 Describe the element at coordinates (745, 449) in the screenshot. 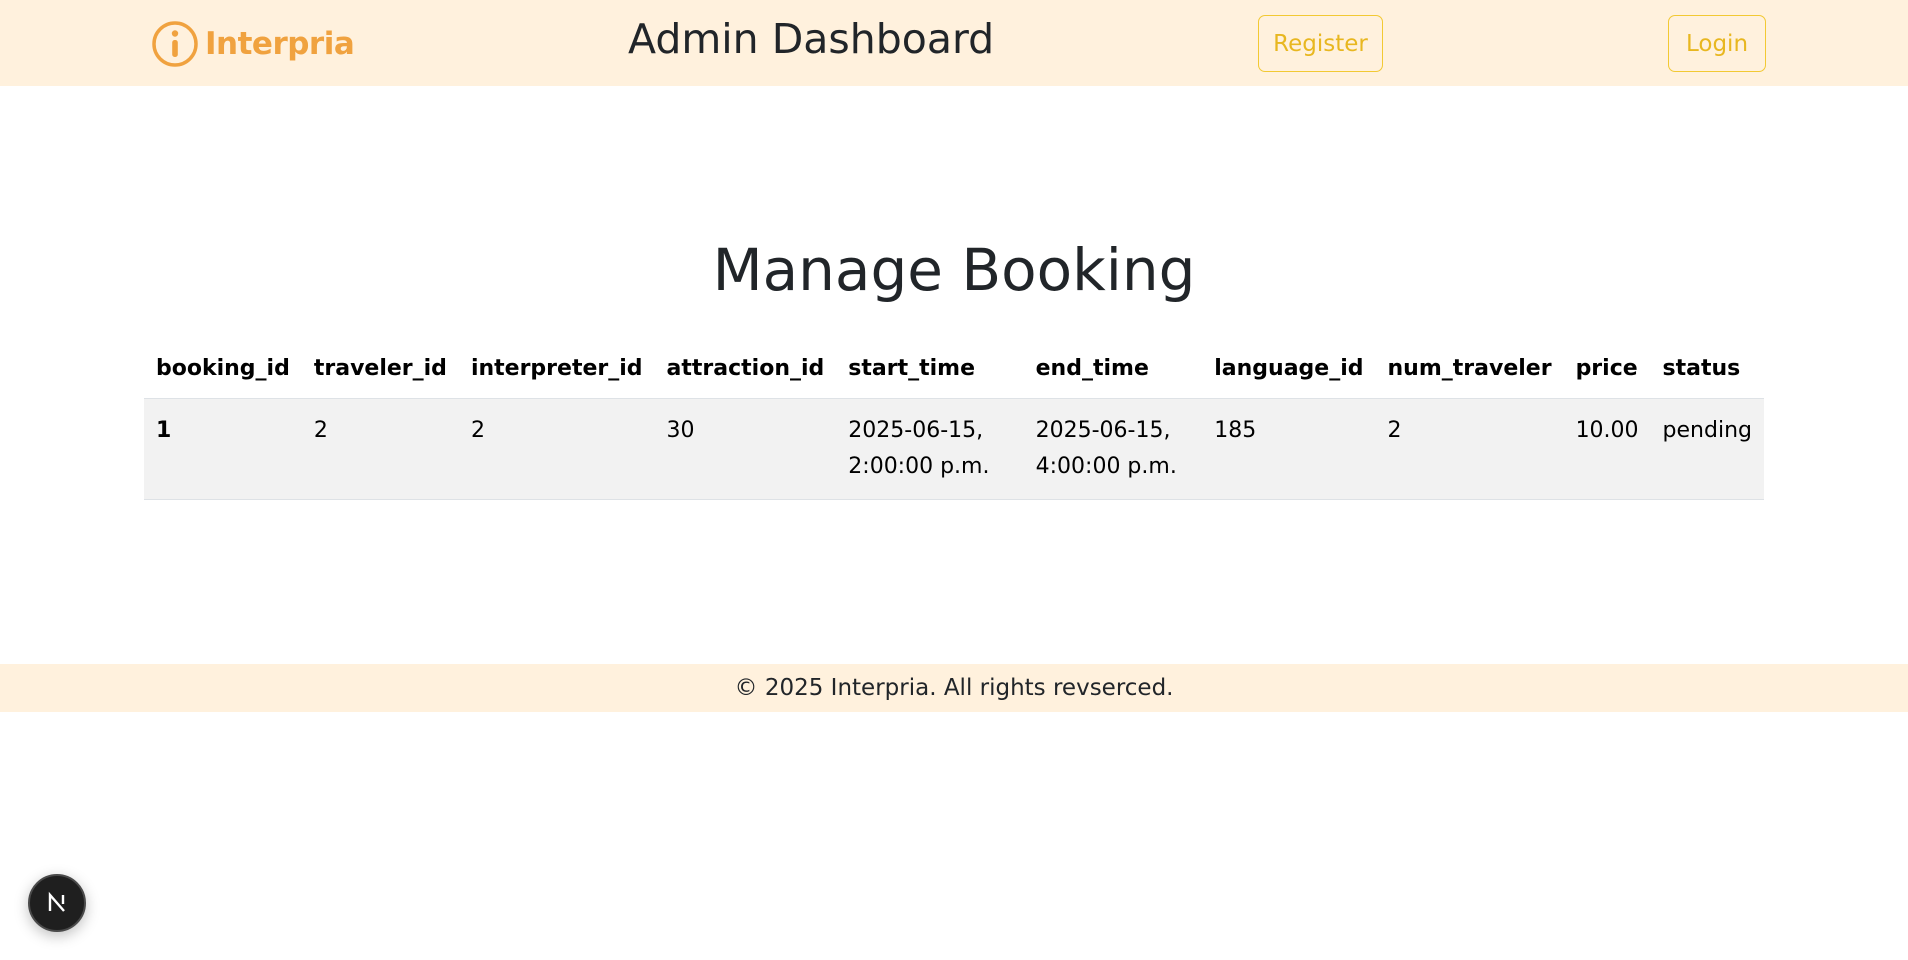

I see `attraction-id-cell: 30` at that location.